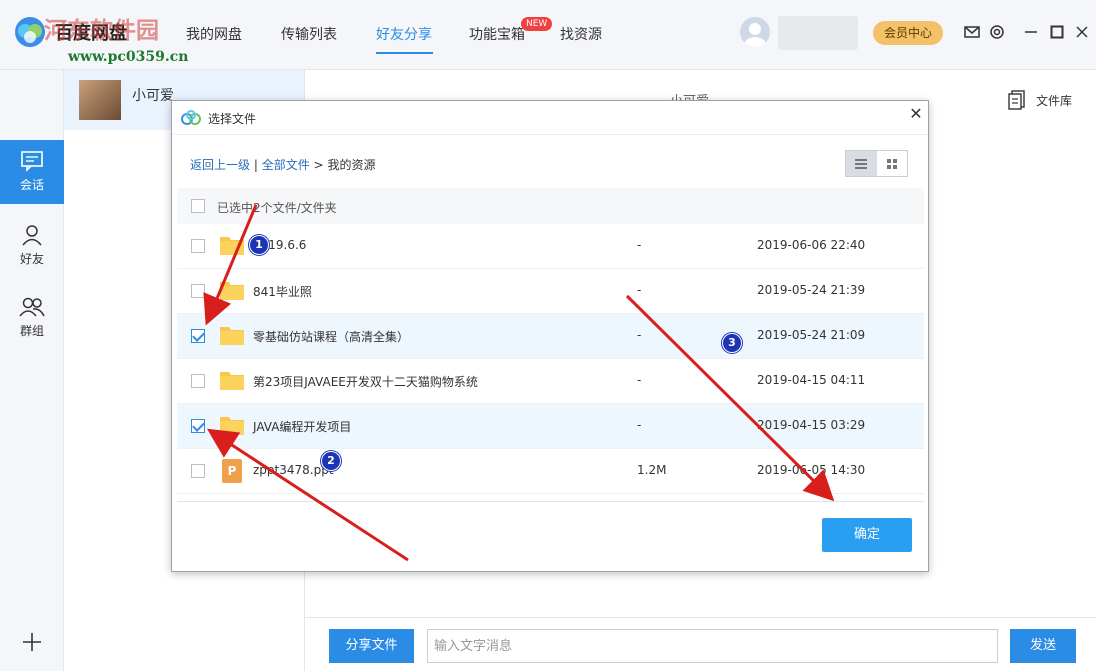 The width and height of the screenshot is (1096, 671). I want to click on dialog-title: 选择文件, so click(232, 119).